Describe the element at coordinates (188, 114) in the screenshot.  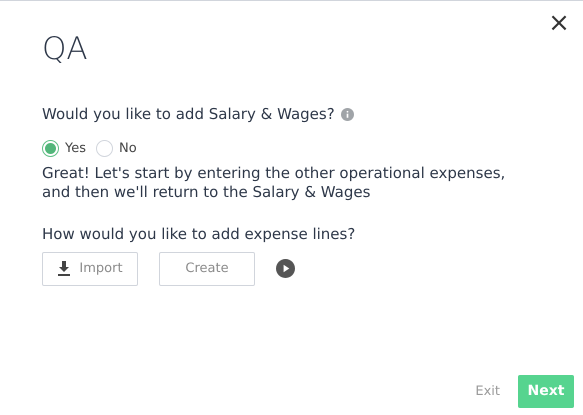
I see `question-text: Would you like to add Salary & Wages?` at that location.